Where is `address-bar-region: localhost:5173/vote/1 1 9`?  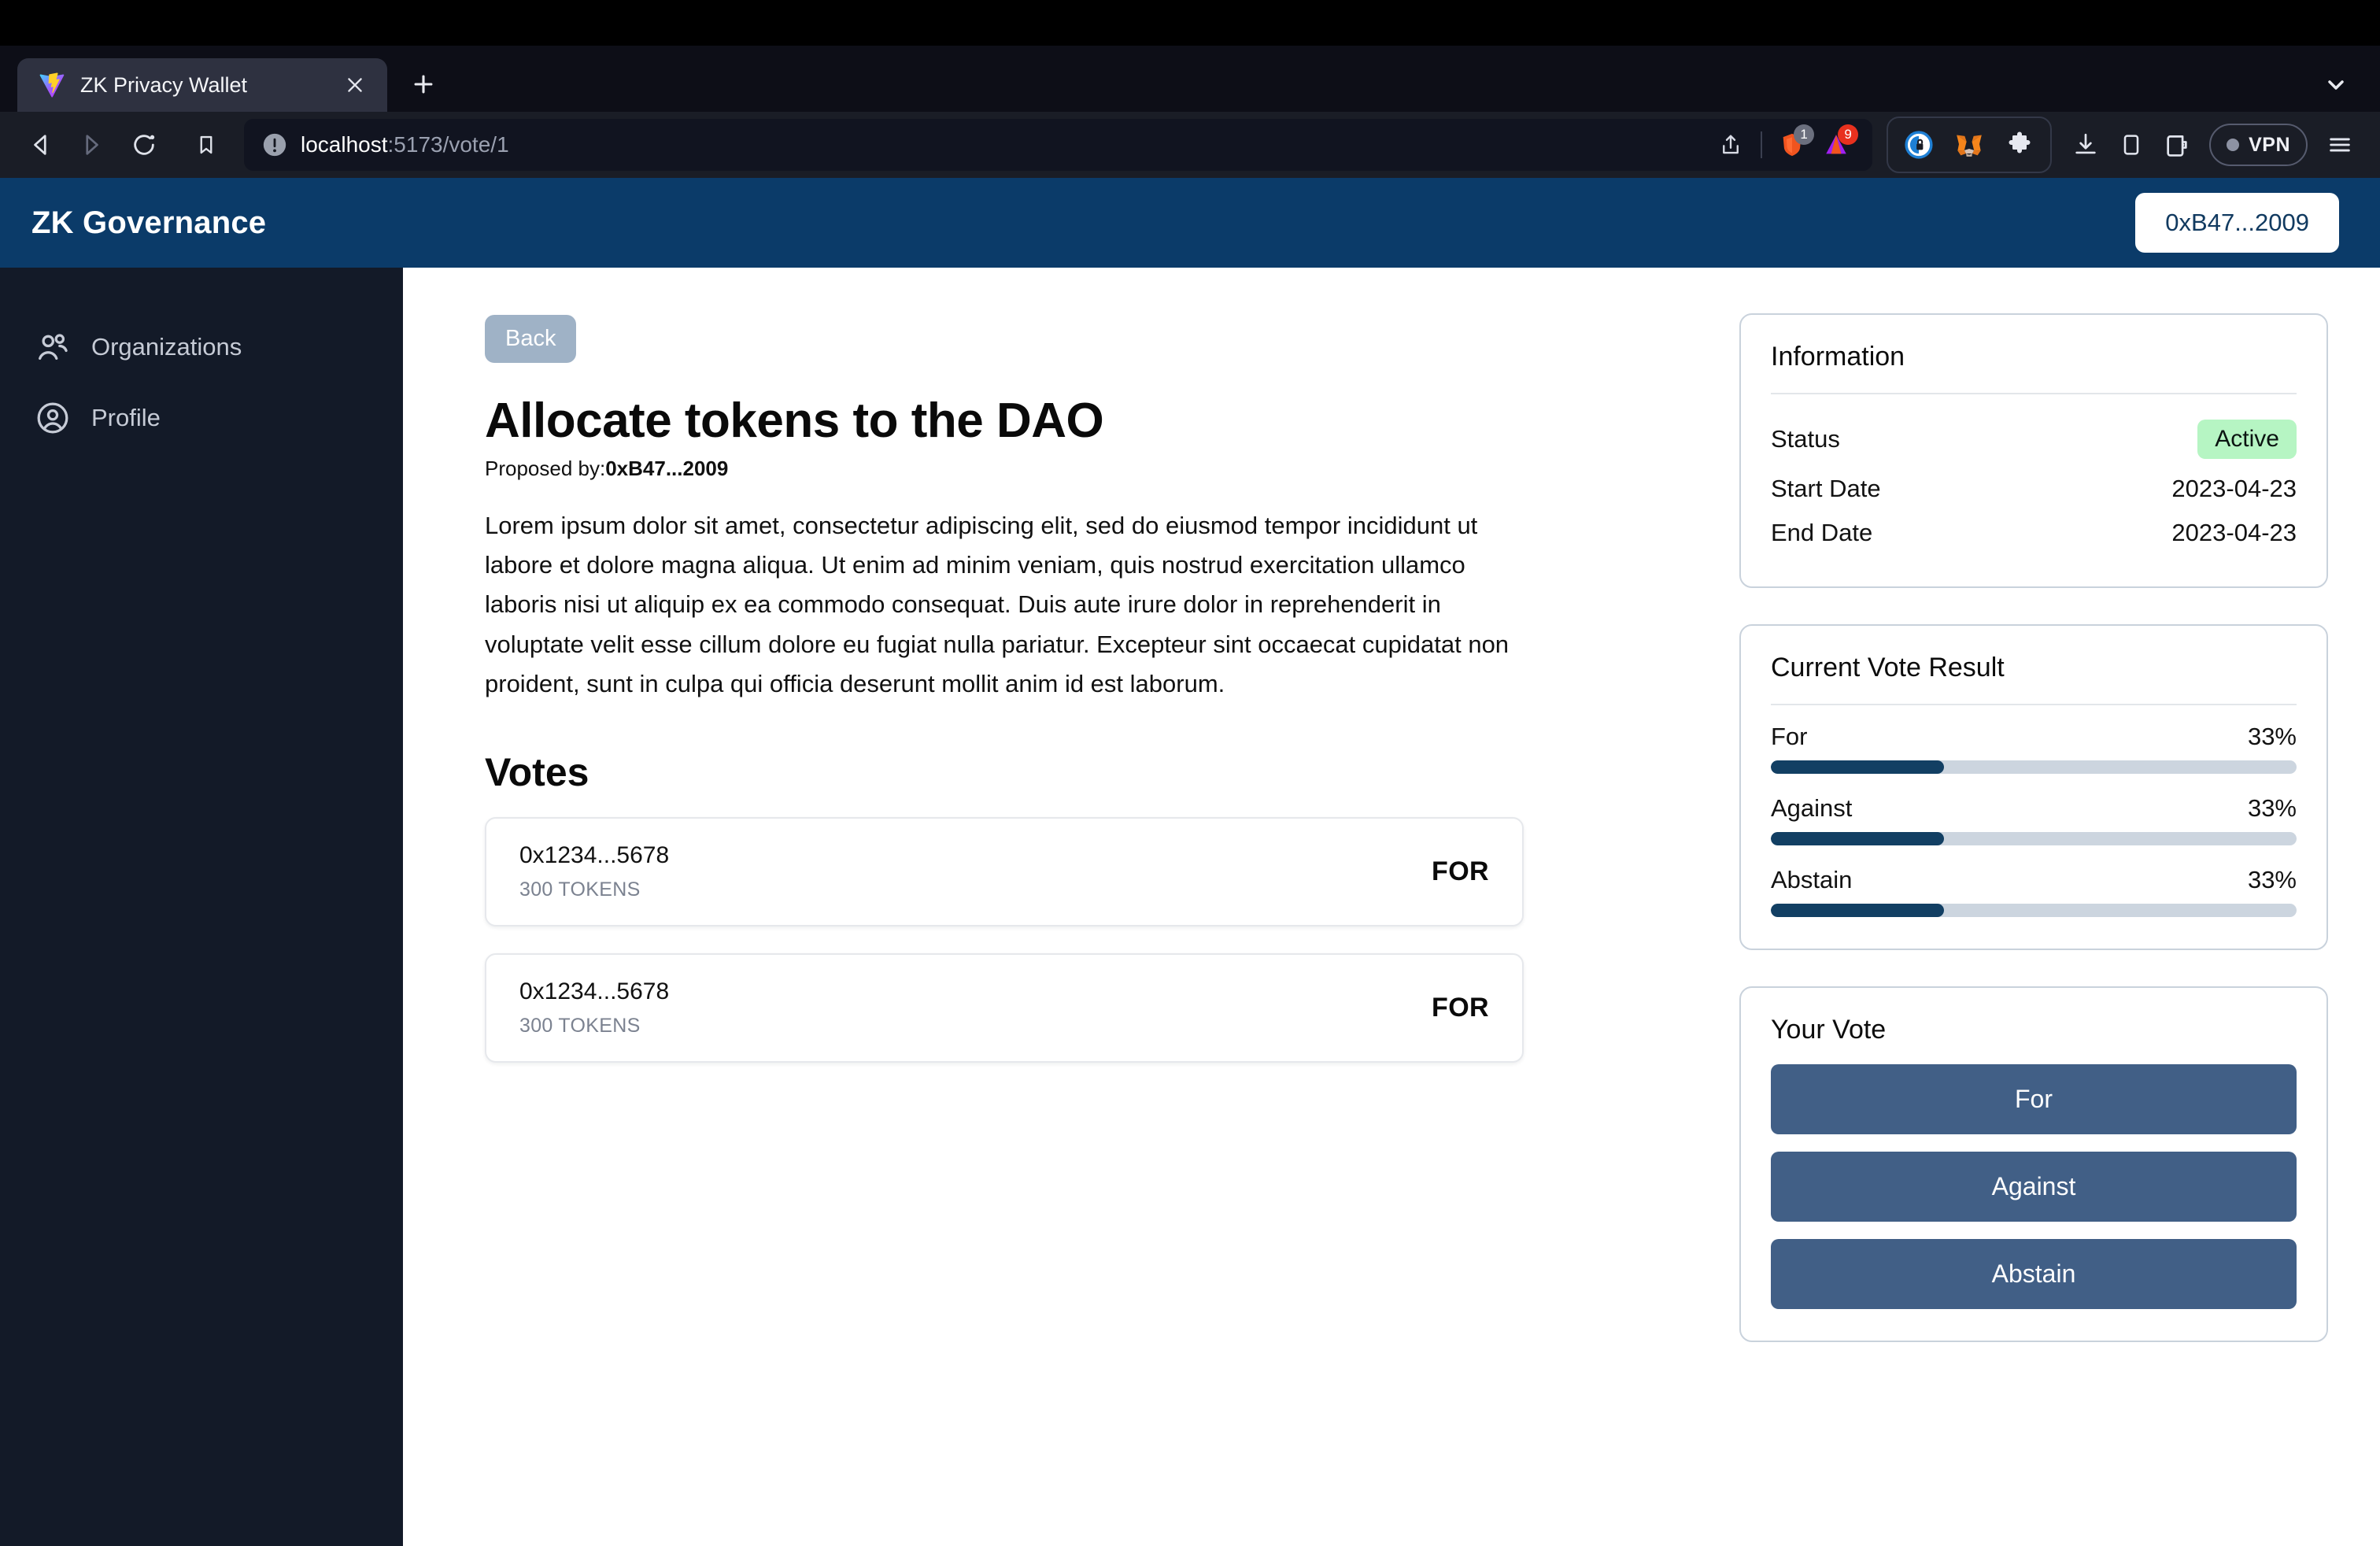 address-bar-region: localhost:5173/vote/1 1 9 is located at coordinates (1028, 145).